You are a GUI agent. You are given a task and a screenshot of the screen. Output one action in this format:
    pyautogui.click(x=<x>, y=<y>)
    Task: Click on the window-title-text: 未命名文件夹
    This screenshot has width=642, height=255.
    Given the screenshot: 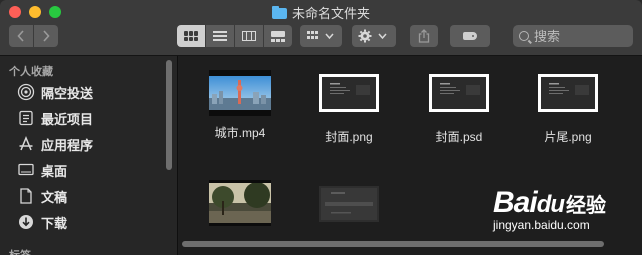 What is the action you would take?
    pyautogui.click(x=330, y=13)
    